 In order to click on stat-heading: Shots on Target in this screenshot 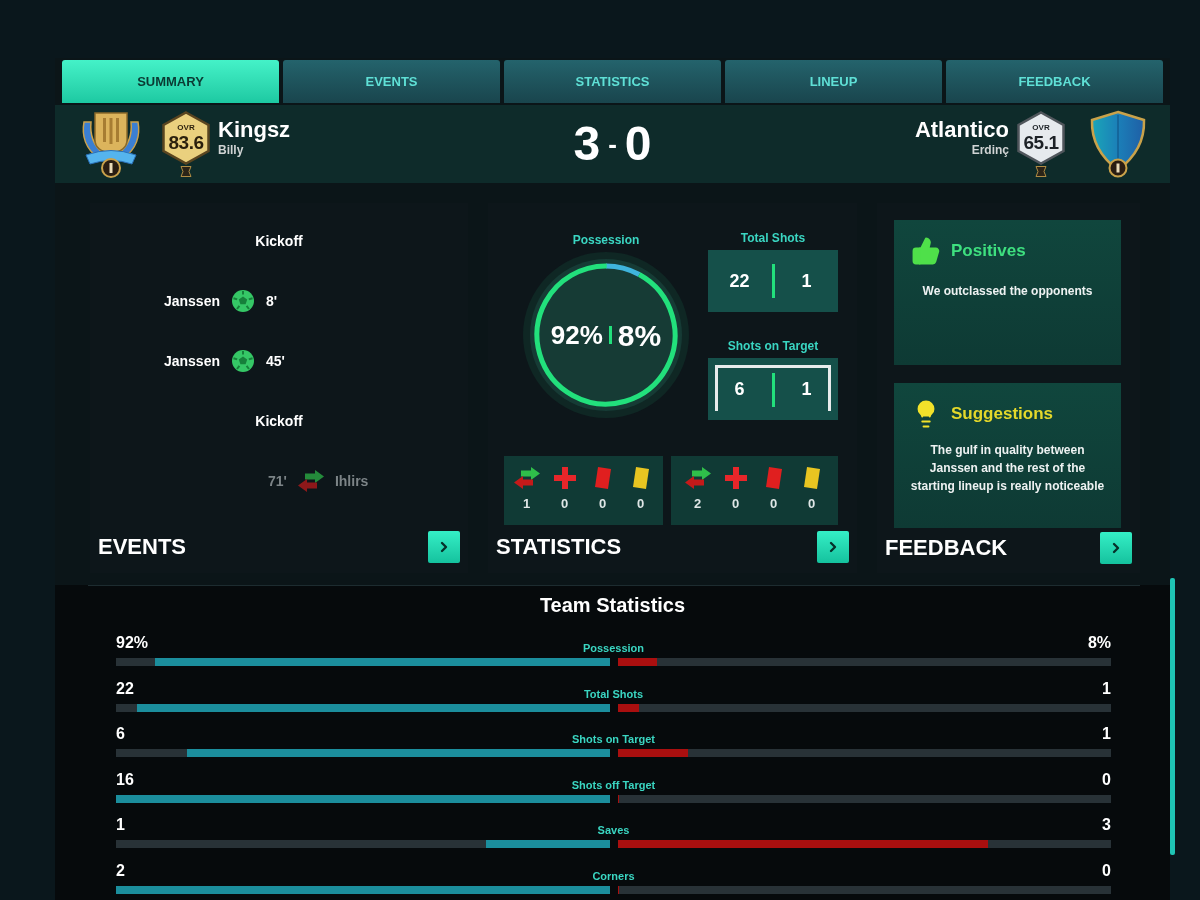, I will do `click(773, 346)`.